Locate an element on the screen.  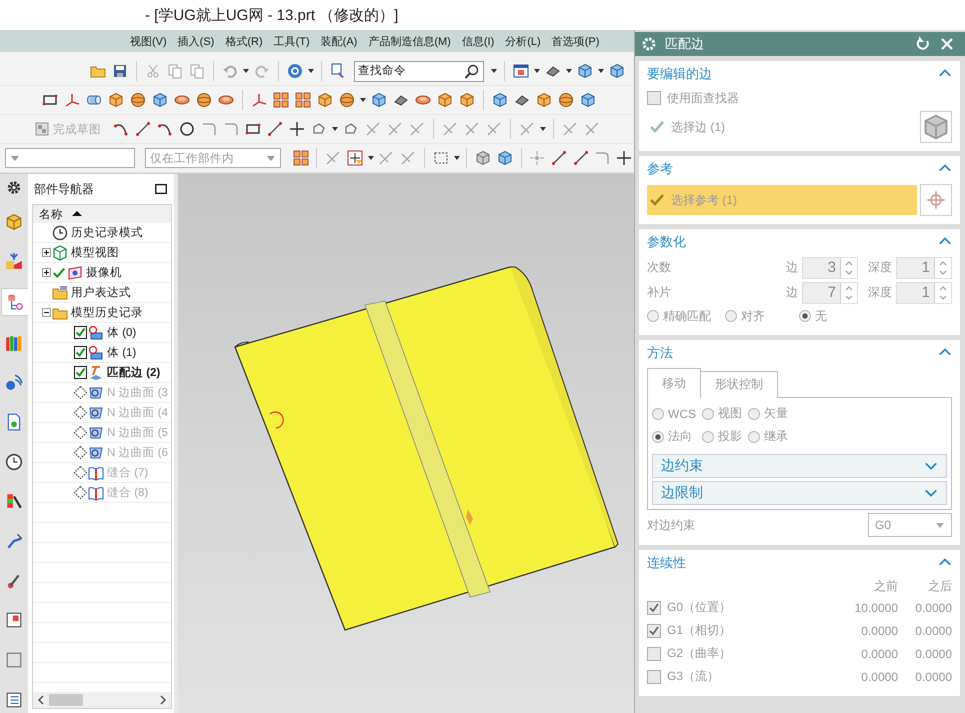
menu-item: 信息(I) is located at coordinates (478, 41).